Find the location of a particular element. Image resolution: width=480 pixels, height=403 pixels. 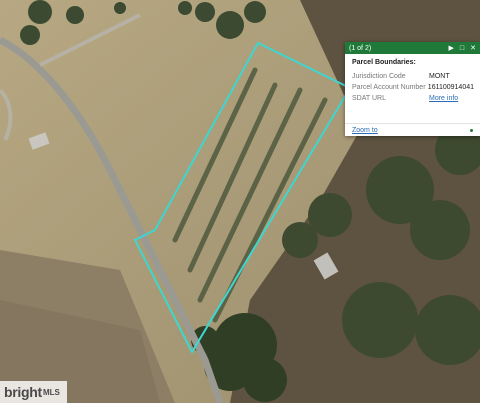

brightmls-watermark: bright MLS is located at coordinates (33, 392).